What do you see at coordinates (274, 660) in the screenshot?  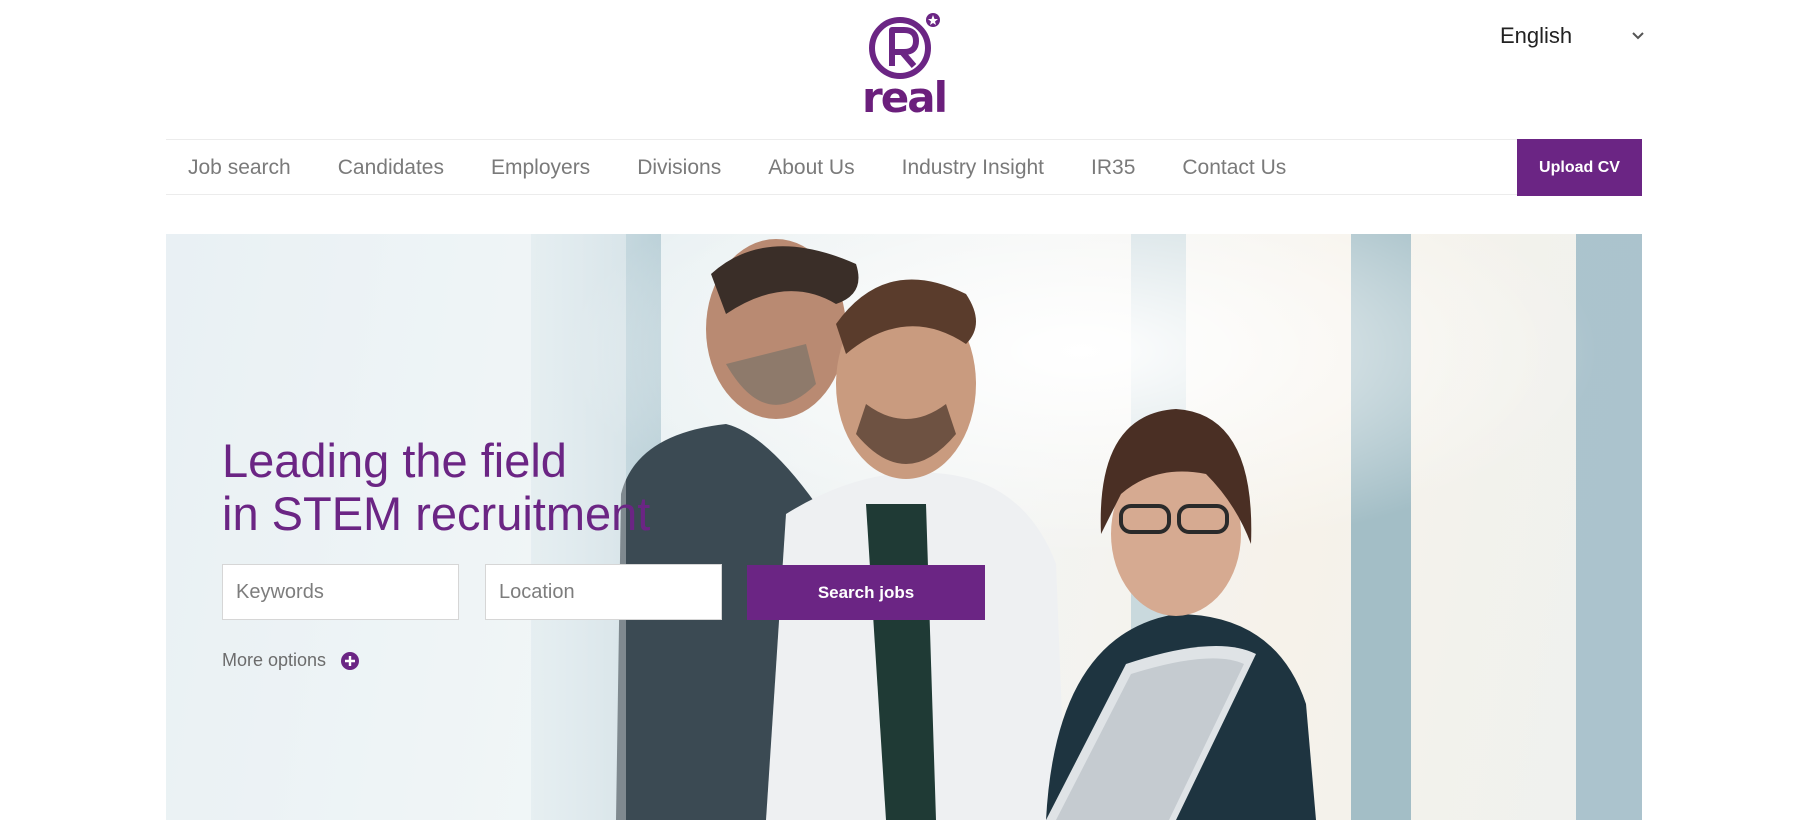 I see `more-options-label: More options` at bounding box center [274, 660].